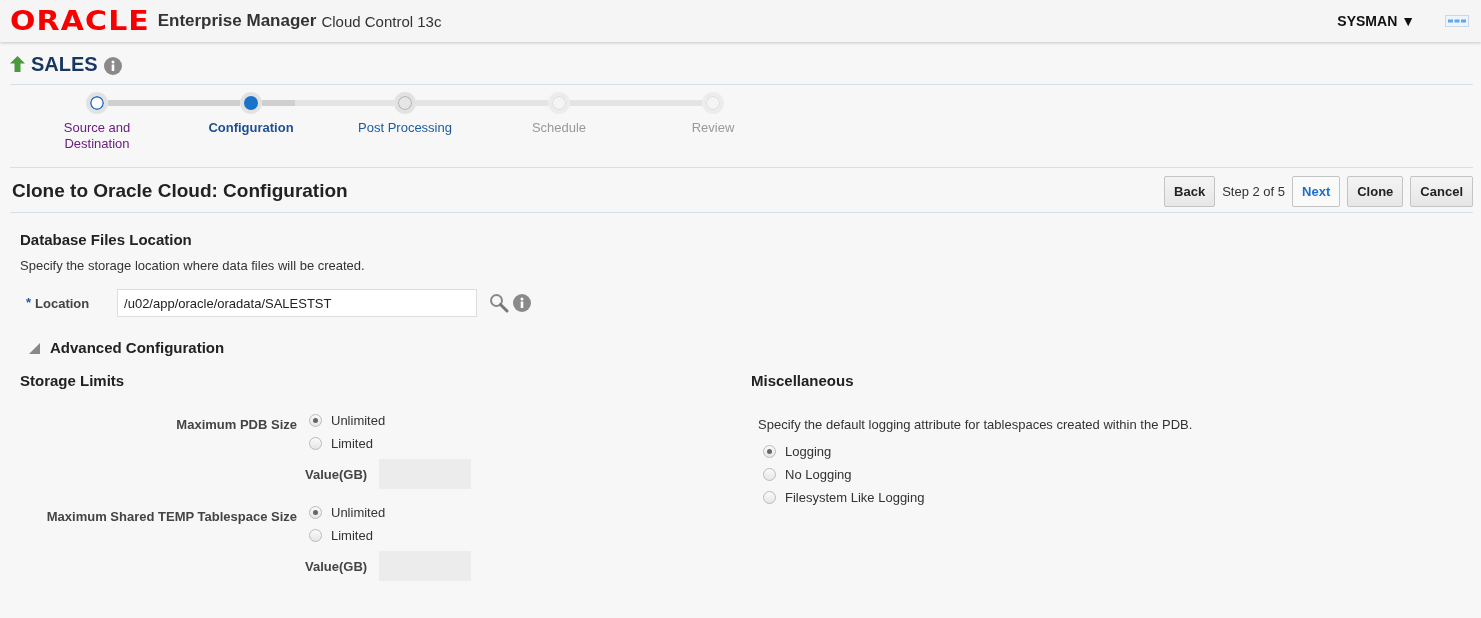 Image resolution: width=1481 pixels, height=618 pixels. What do you see at coordinates (1457, 21) in the screenshot?
I see `more-icon` at bounding box center [1457, 21].